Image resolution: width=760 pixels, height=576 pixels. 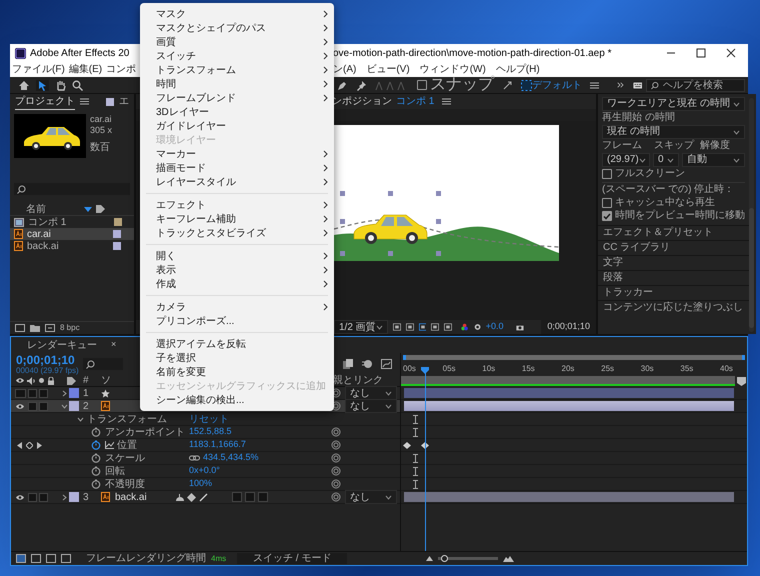 I want to click on layer-number: 3, so click(x=86, y=497).